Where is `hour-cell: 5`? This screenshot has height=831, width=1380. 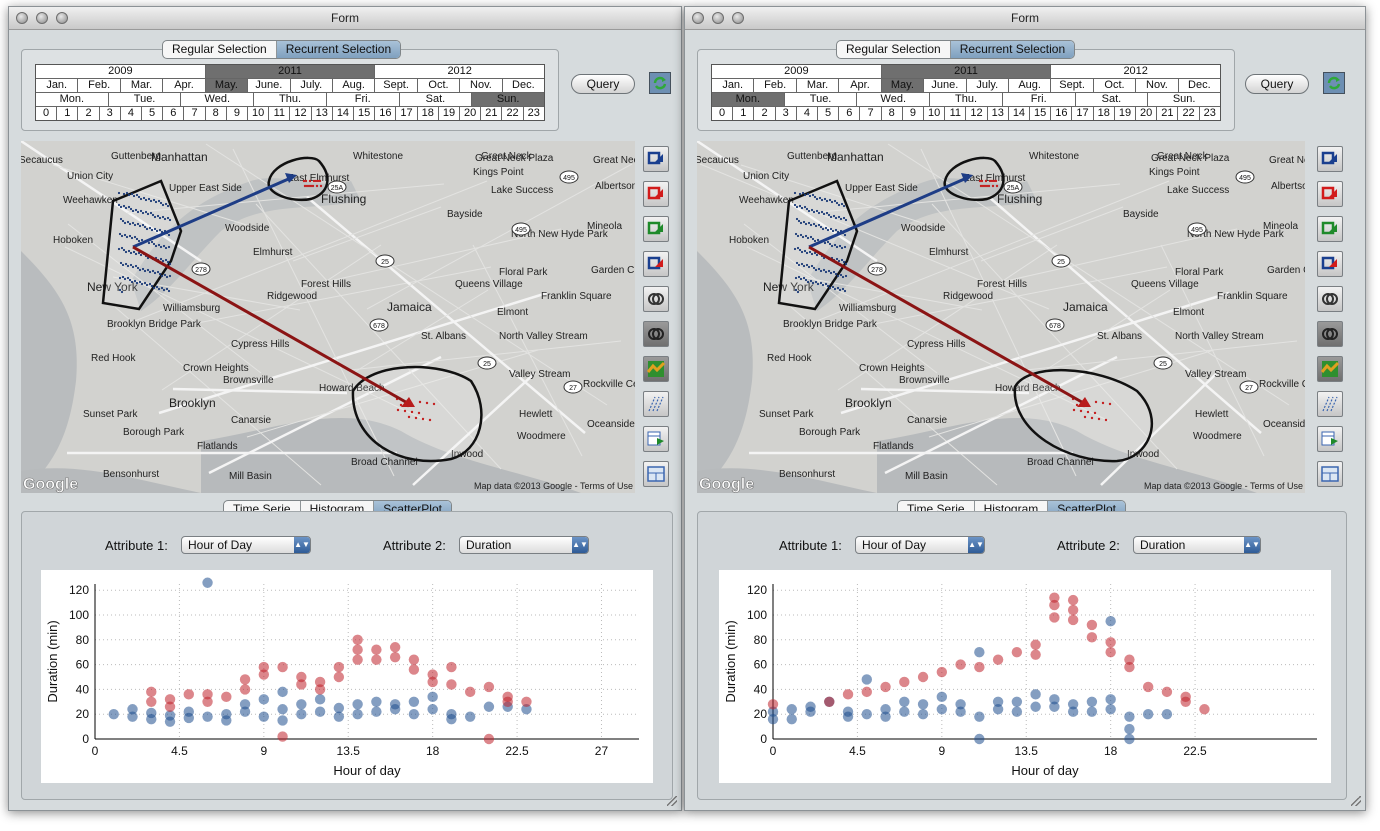
hour-cell: 5 is located at coordinates (829, 113).